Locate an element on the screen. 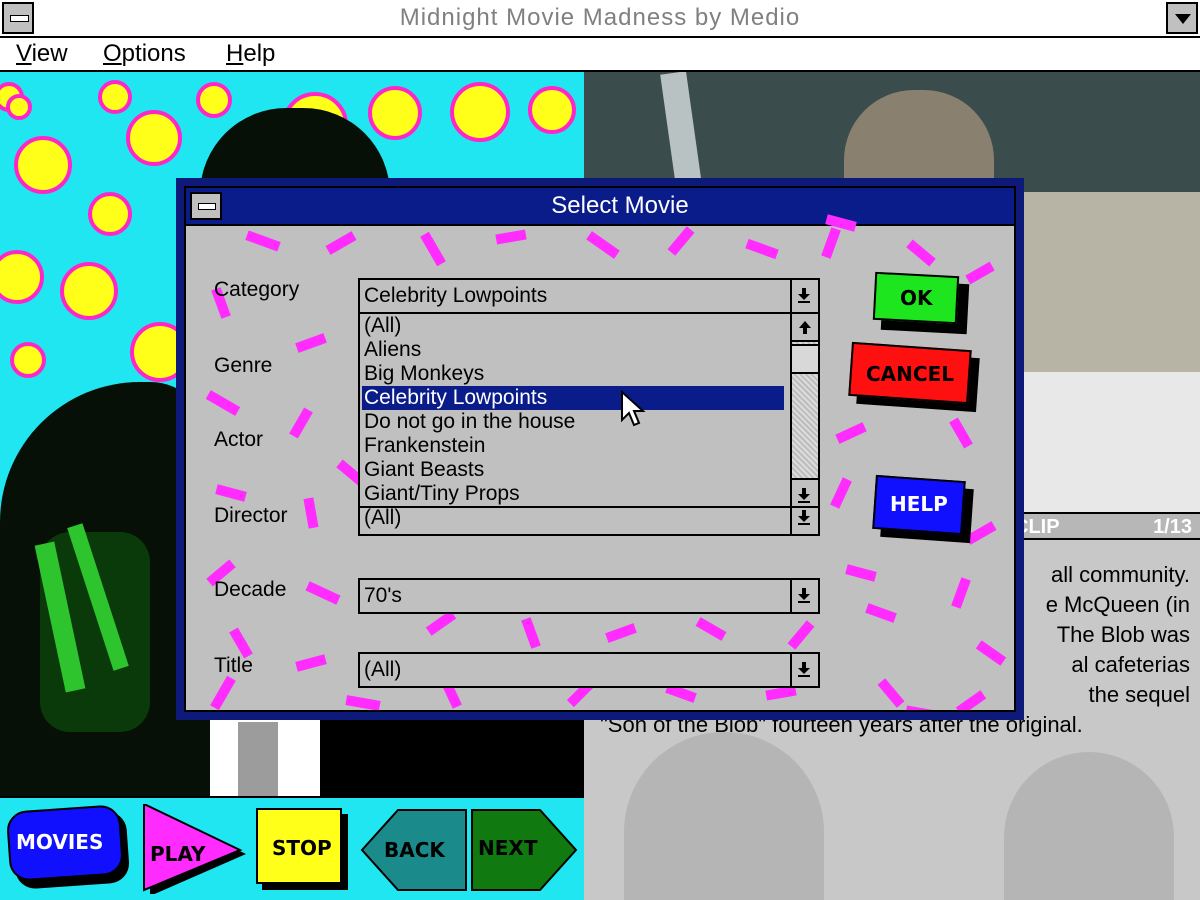 The width and height of the screenshot is (1200, 900). system-menu-icon is located at coordinates (19, 18).